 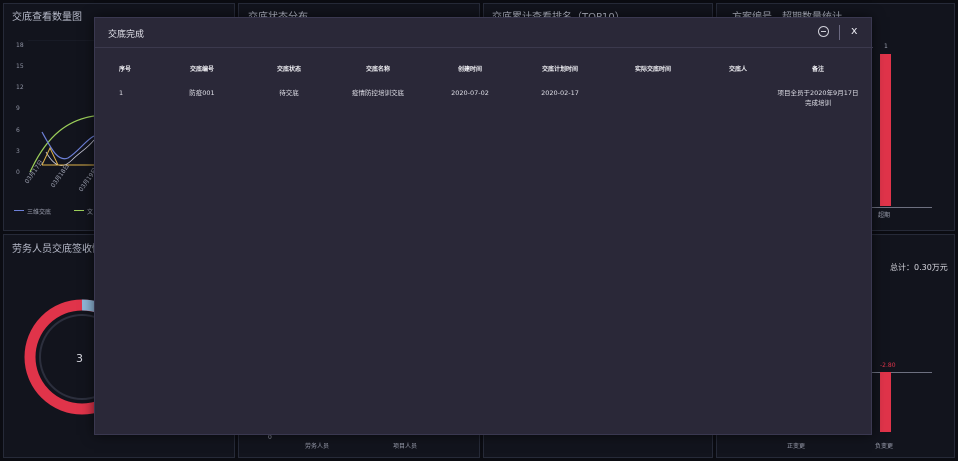 What do you see at coordinates (289, 93) in the screenshot?
I see `cell-status: 待交底` at bounding box center [289, 93].